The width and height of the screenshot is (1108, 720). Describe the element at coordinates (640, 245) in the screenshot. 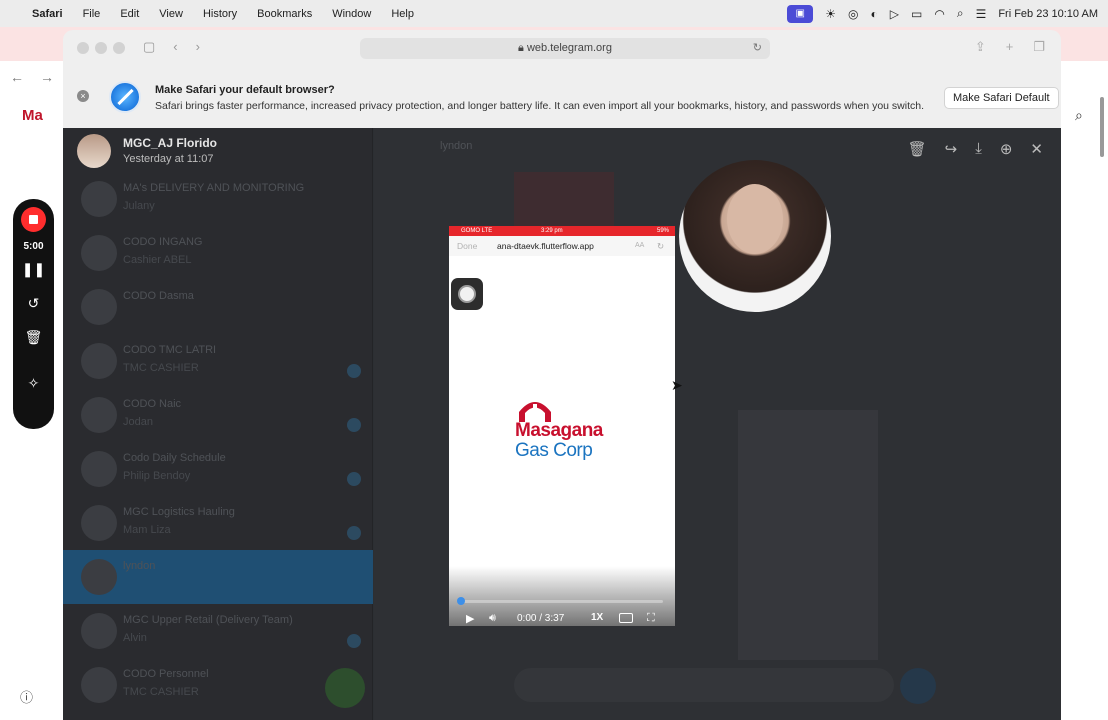

I see `phone-aa-button: AA` at that location.